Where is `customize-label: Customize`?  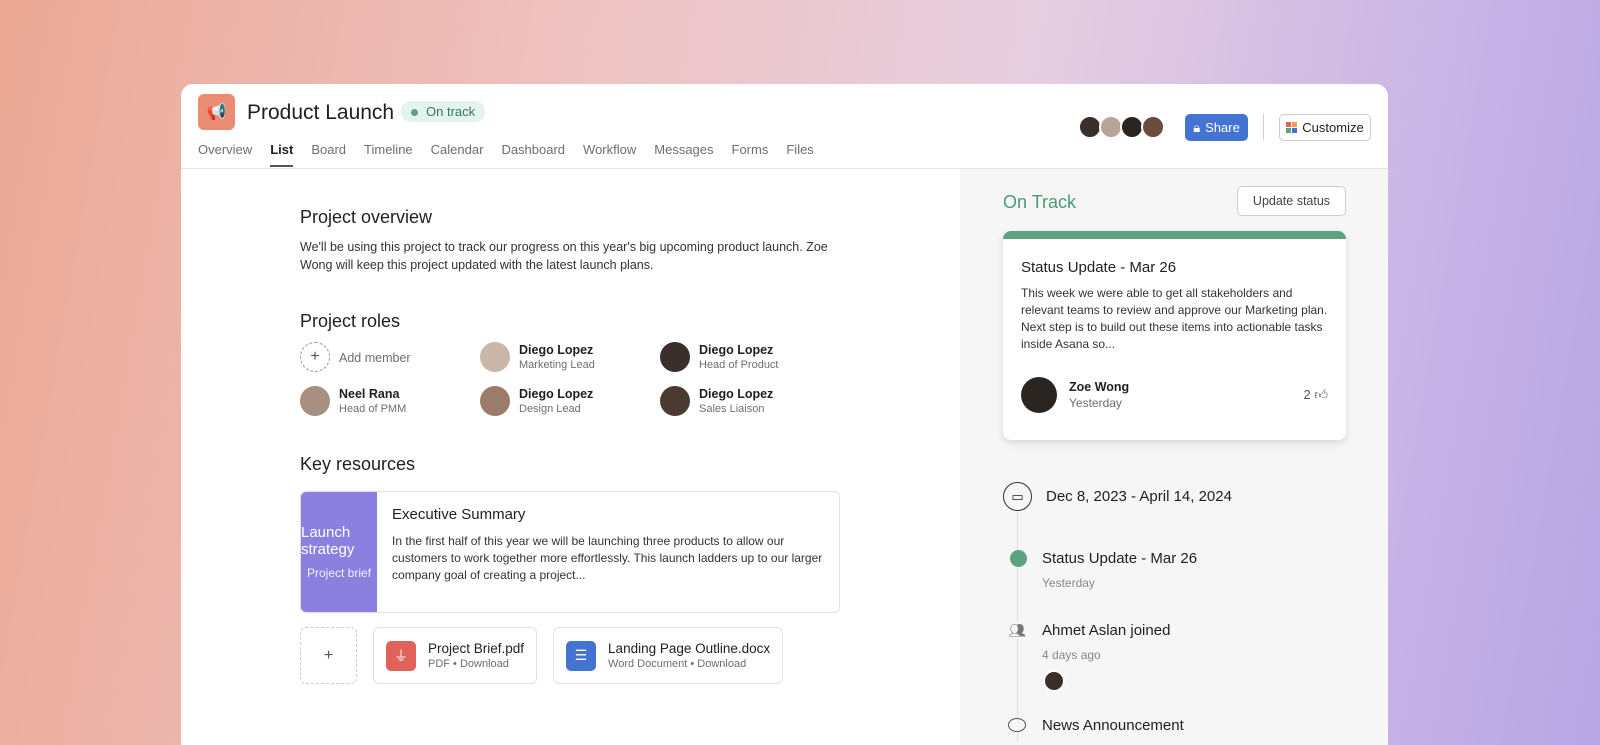 customize-label: Customize is located at coordinates (1333, 127).